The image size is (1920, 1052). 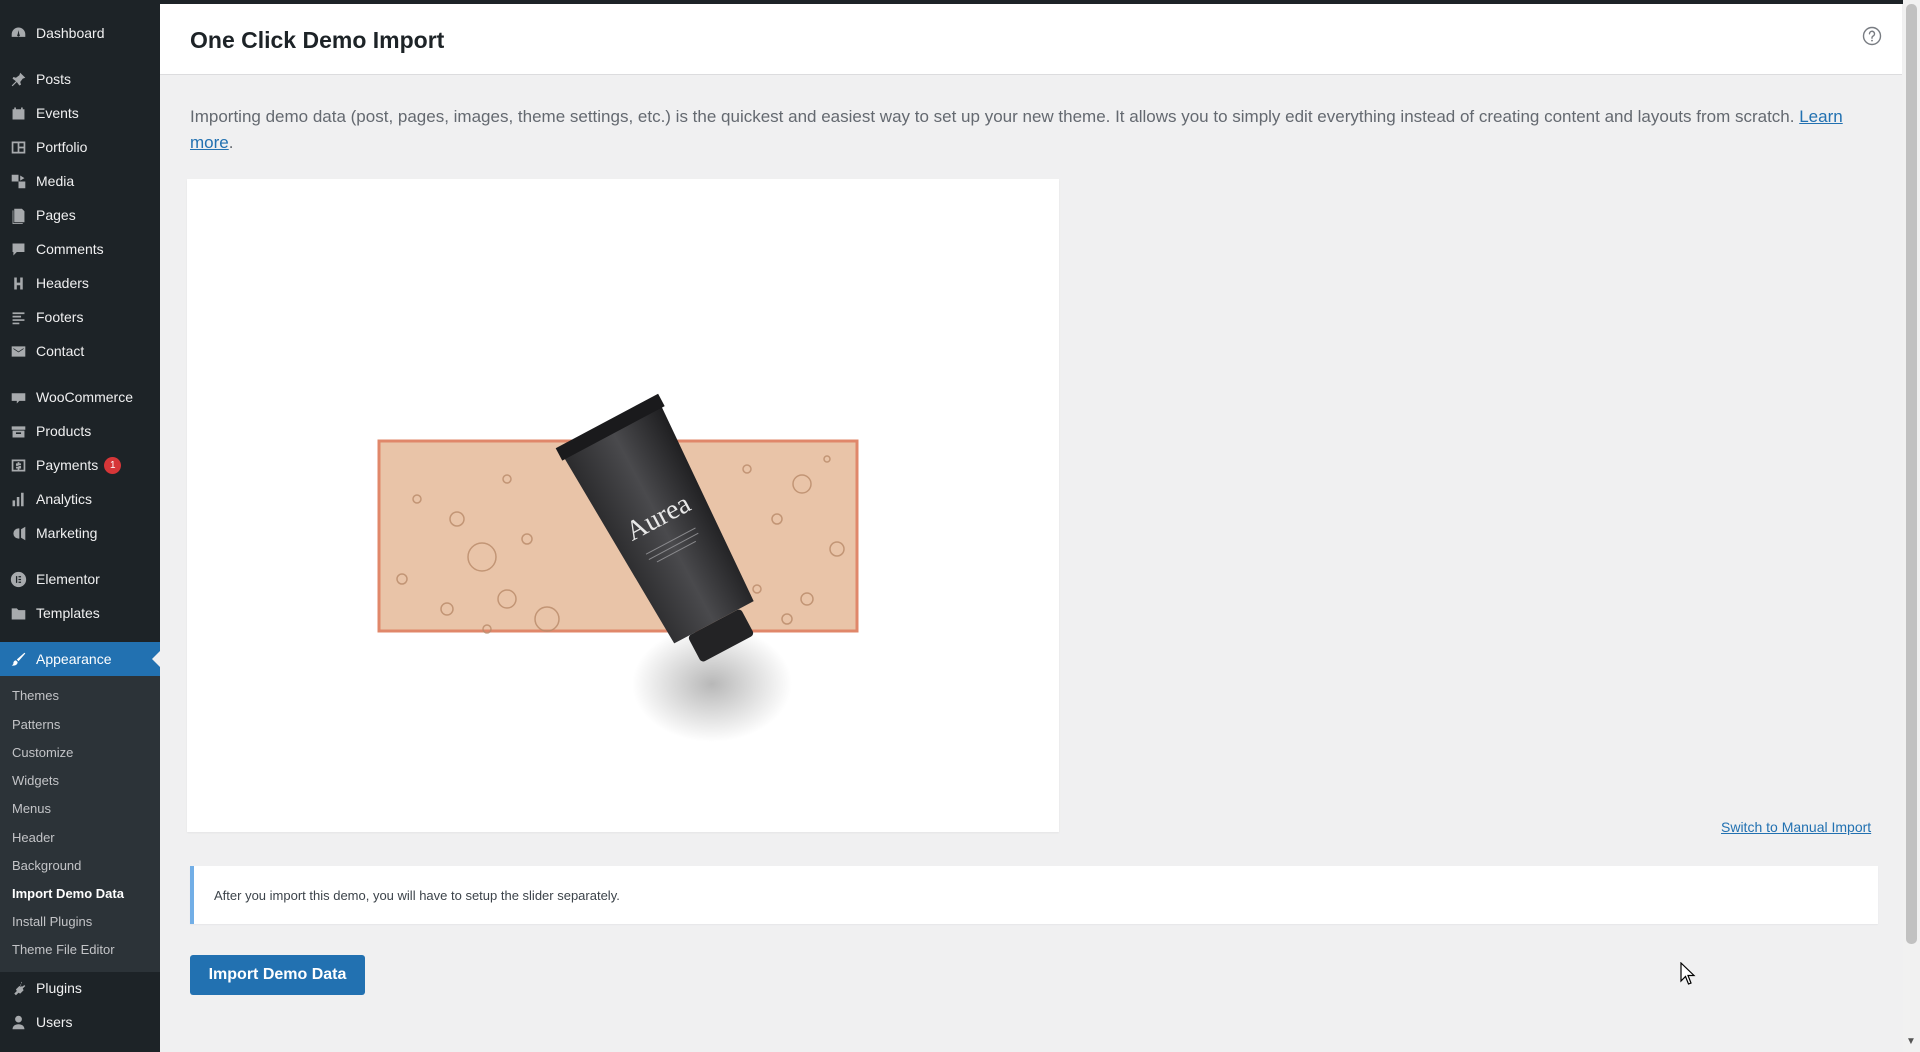 I want to click on events-icon, so click(x=18, y=113).